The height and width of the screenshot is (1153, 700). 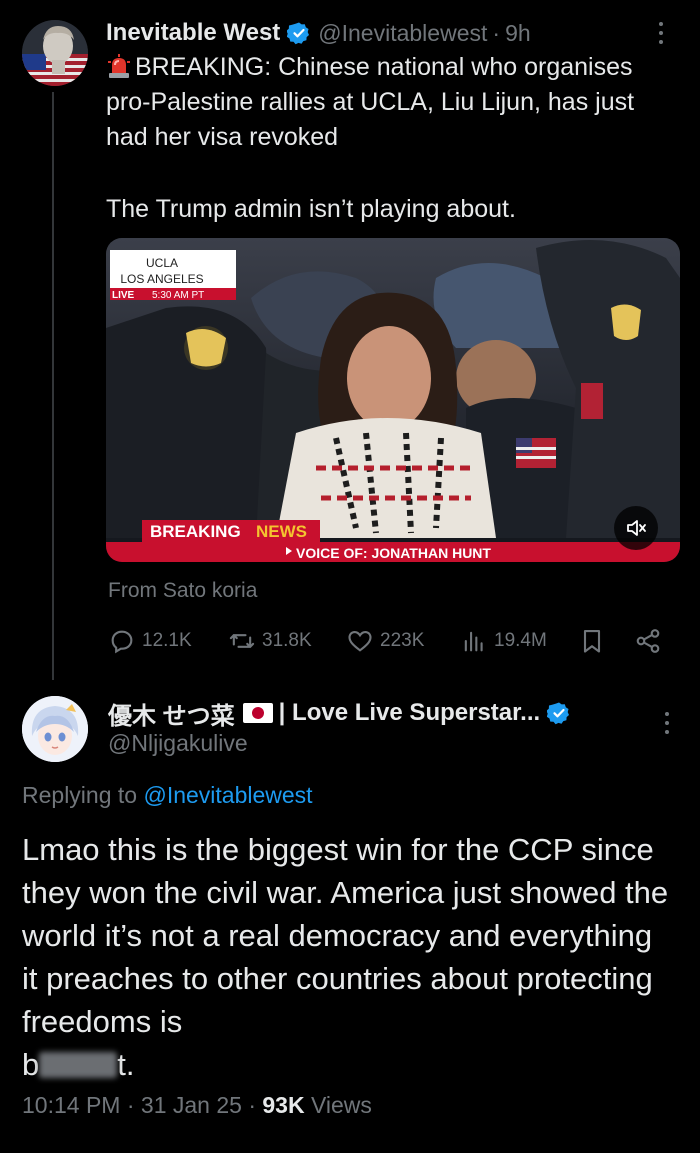 I want to click on replying-to-line: Replying to @Inevitablewest, so click(x=167, y=795).